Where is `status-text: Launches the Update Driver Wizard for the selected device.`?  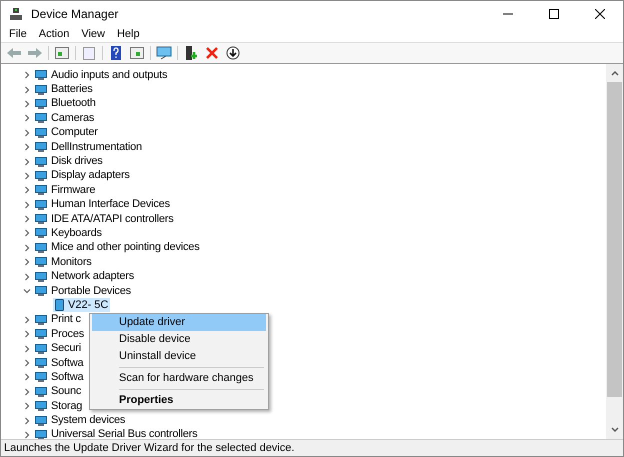
status-text: Launches the Update Driver Wizard for the selected device. is located at coordinates (149, 448).